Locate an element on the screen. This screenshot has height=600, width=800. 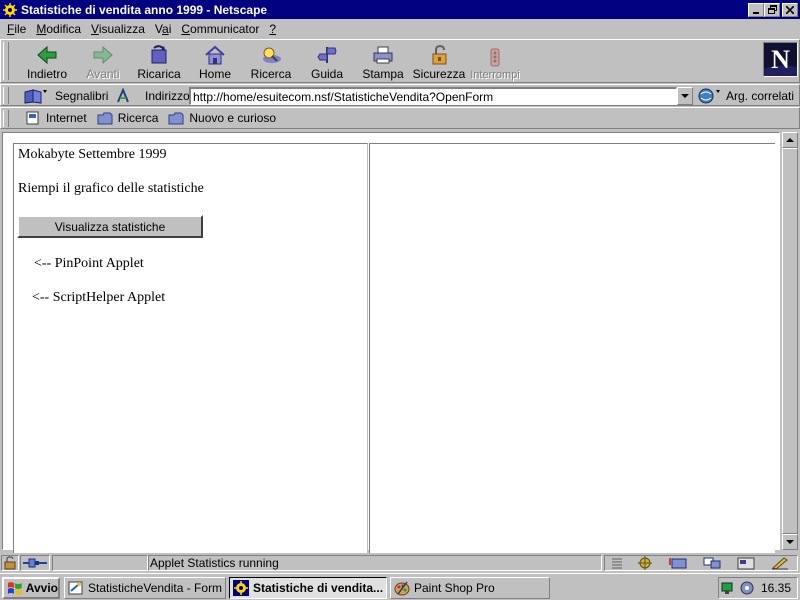
home-label: Home is located at coordinates (214, 74).